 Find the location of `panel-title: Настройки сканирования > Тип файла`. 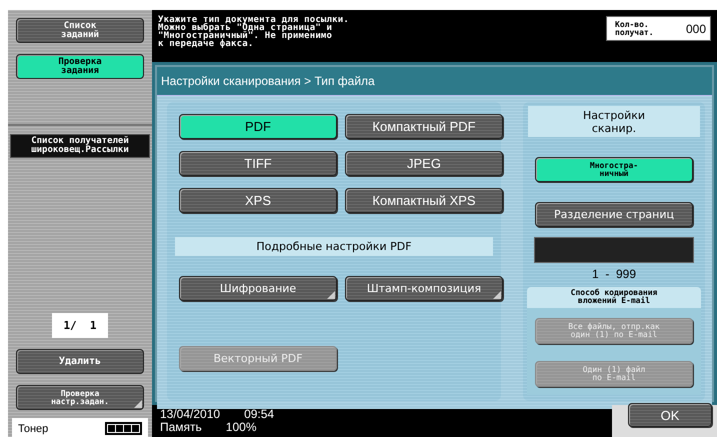

panel-title: Настройки сканирования > Тип файла is located at coordinates (434, 81).